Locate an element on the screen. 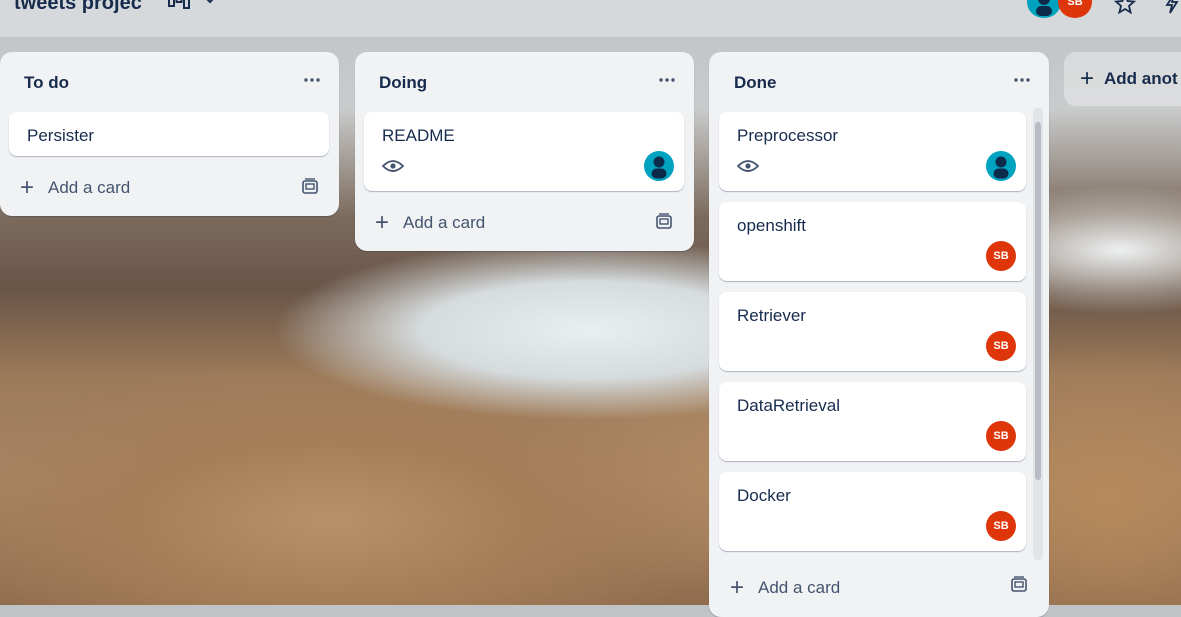 This screenshot has height=617, width=1181. list-doing: Doing README + Add a card is located at coordinates (524, 151).